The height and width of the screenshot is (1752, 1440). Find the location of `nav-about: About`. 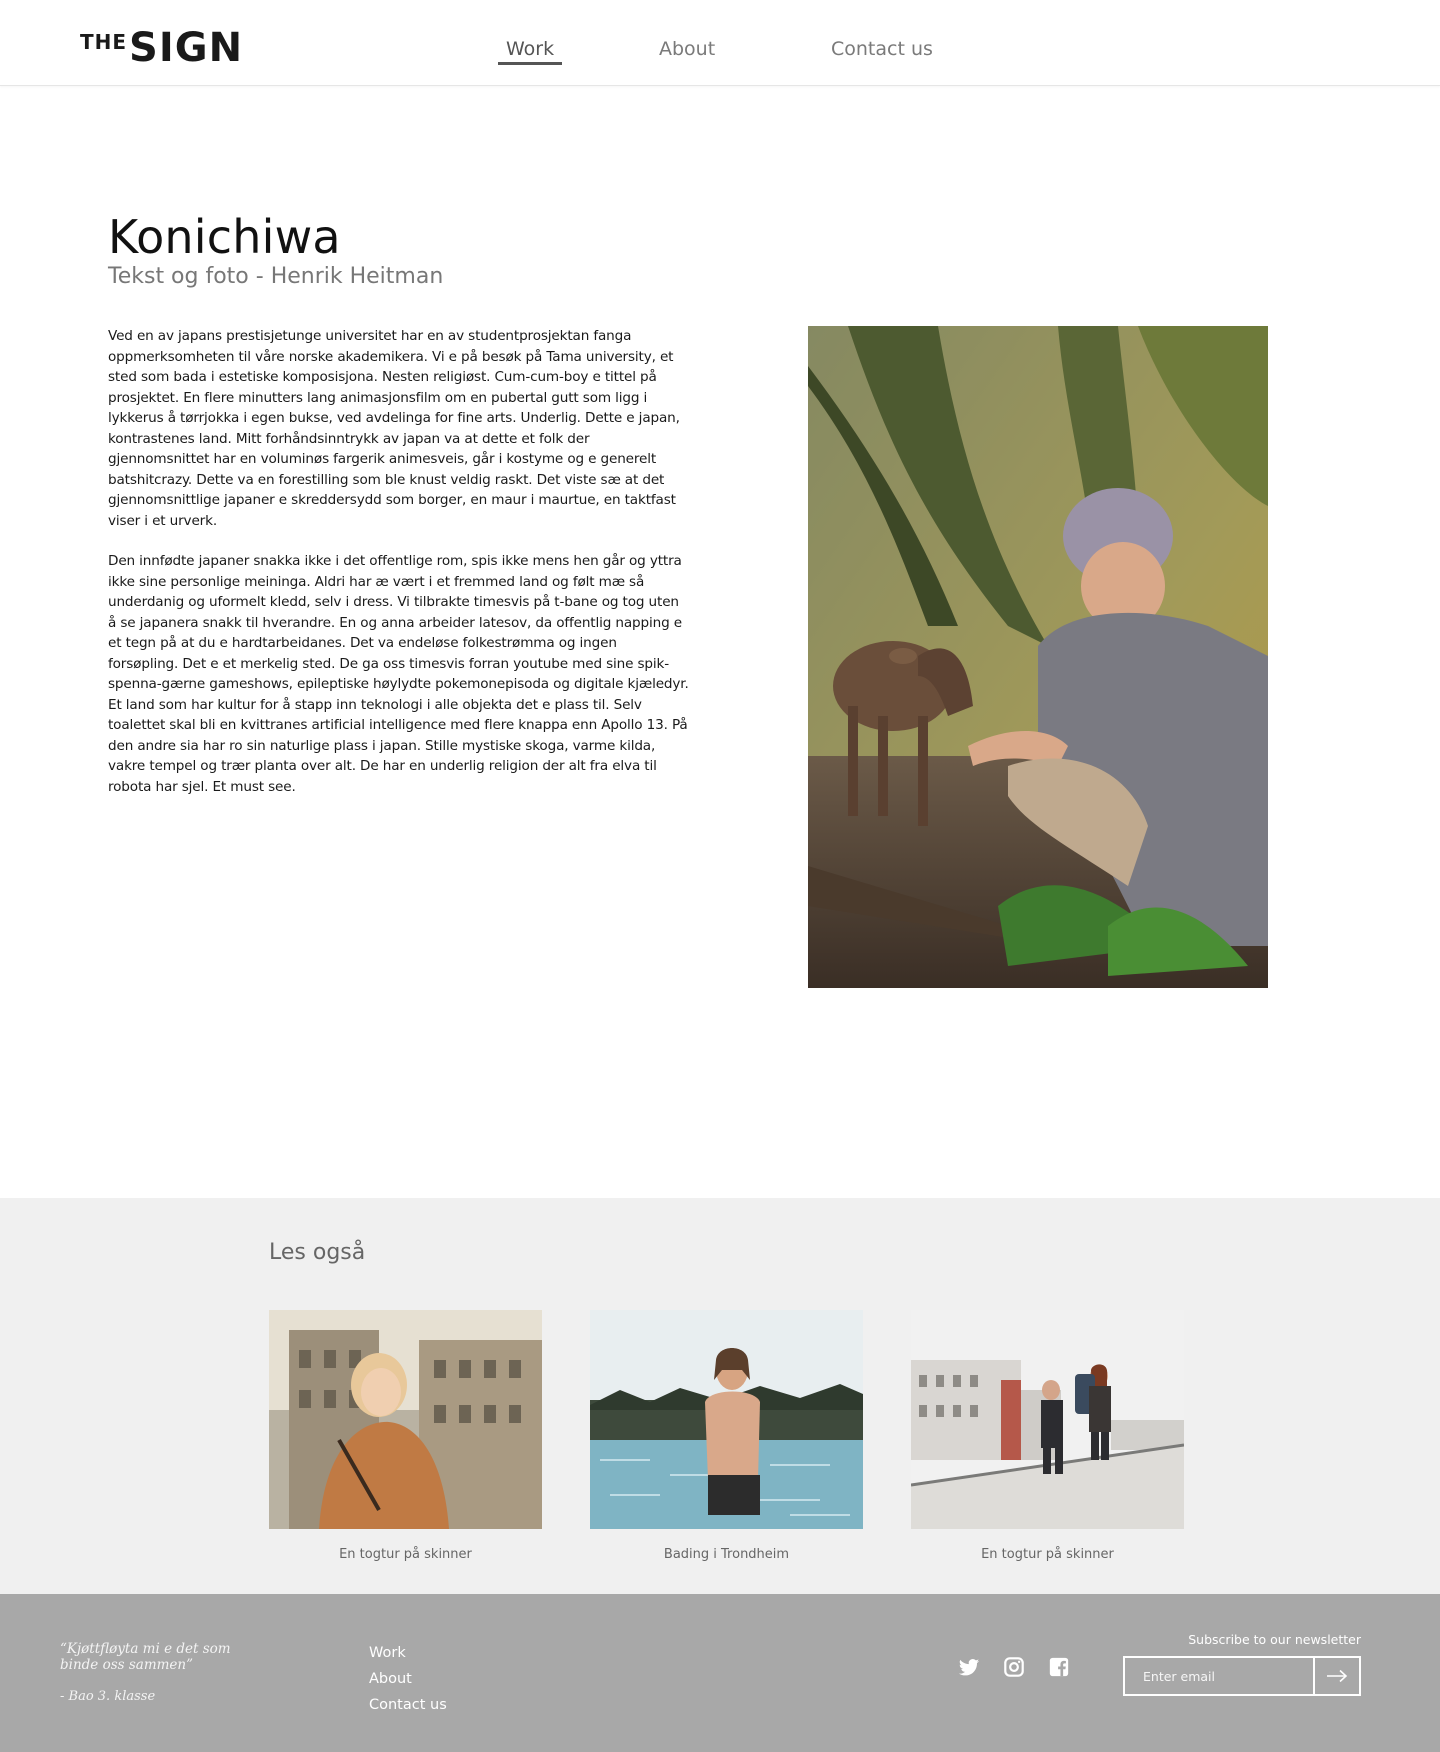

nav-about: About is located at coordinates (687, 49).